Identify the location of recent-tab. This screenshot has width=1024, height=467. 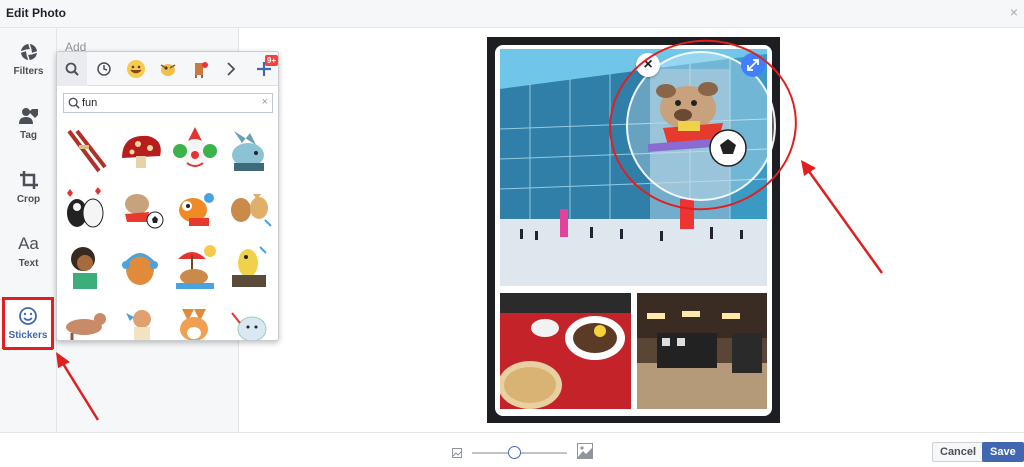
(104, 69).